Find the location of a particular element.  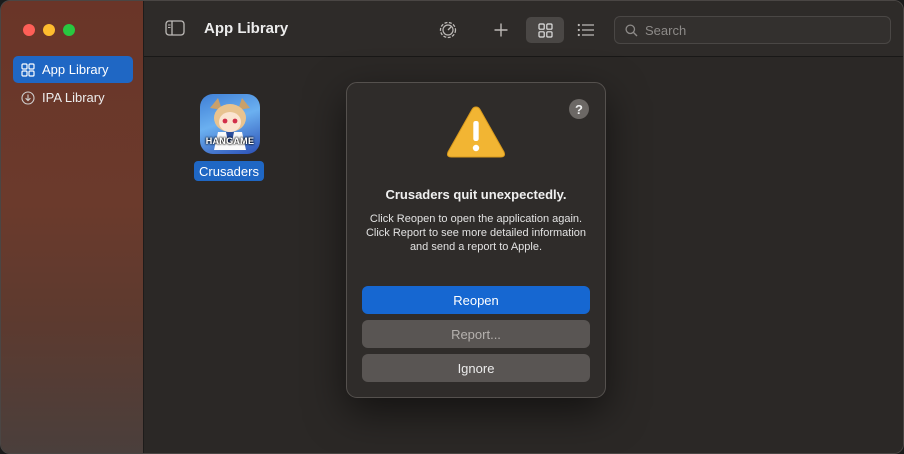

search-icon is located at coordinates (631, 29).